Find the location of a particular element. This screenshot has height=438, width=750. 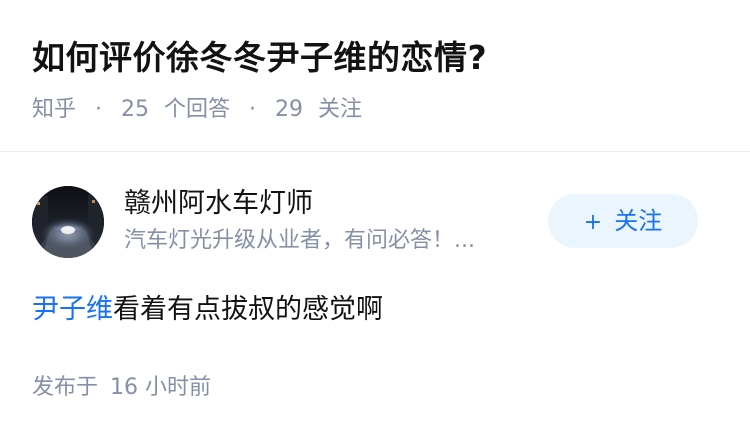

question-title: 如何评价徐冬冬尹子维的恋情? is located at coordinates (377, 58).